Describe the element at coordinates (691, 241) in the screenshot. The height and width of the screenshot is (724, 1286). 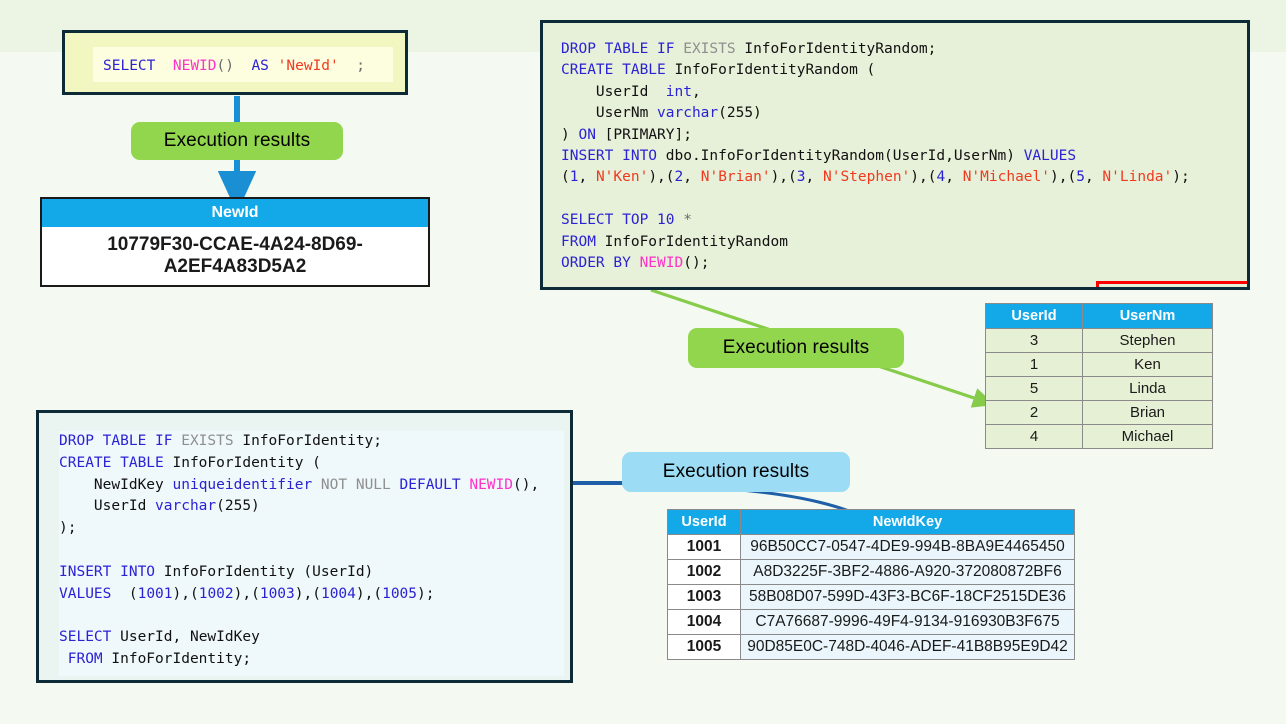
I see `code-token: InfoForIdentityRandom` at that location.